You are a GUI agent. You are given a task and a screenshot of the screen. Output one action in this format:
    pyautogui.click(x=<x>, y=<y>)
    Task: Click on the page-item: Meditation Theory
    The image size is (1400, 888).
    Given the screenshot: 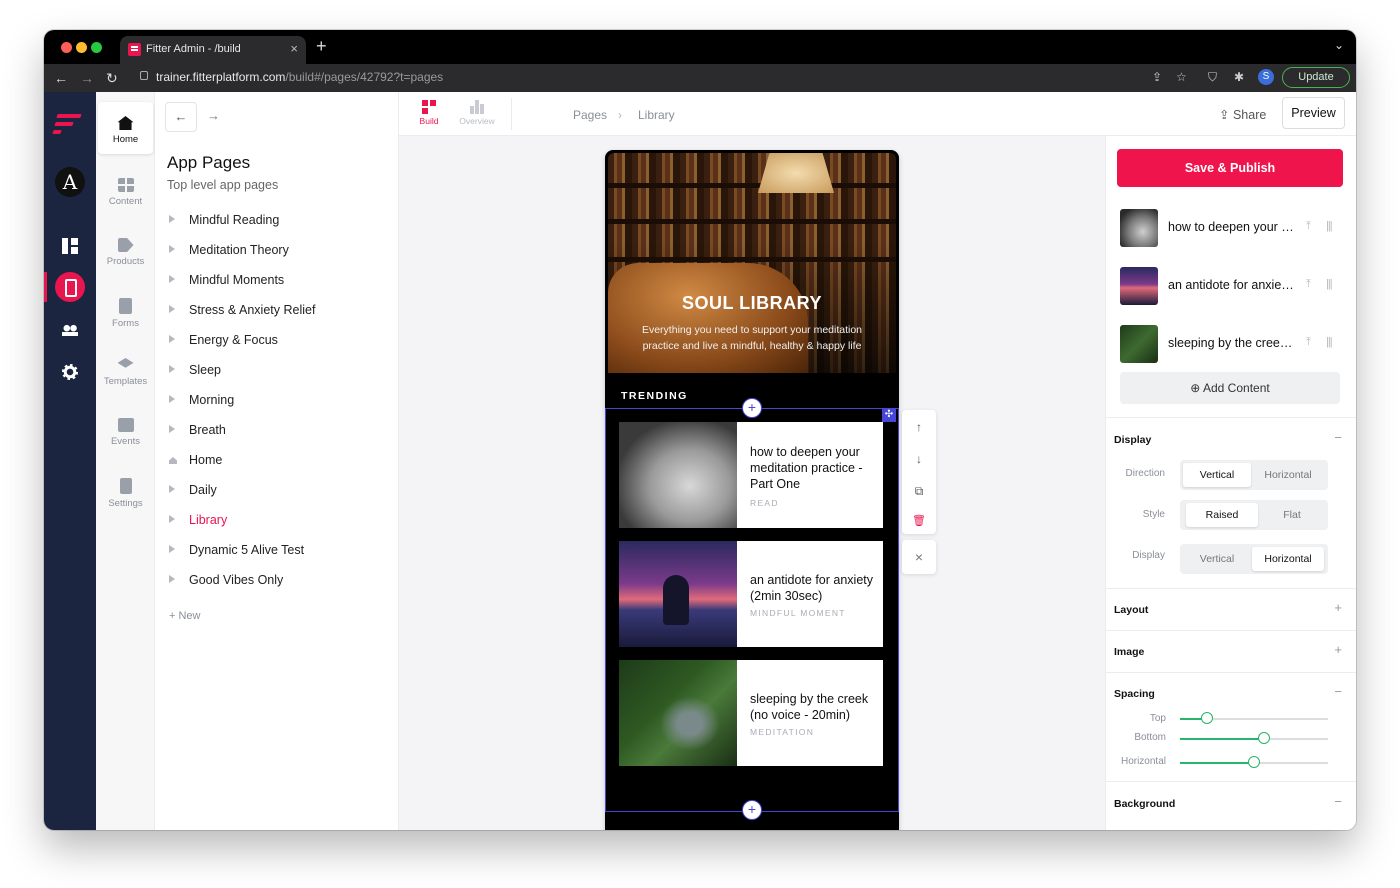 What is the action you would take?
    pyautogui.click(x=229, y=250)
    